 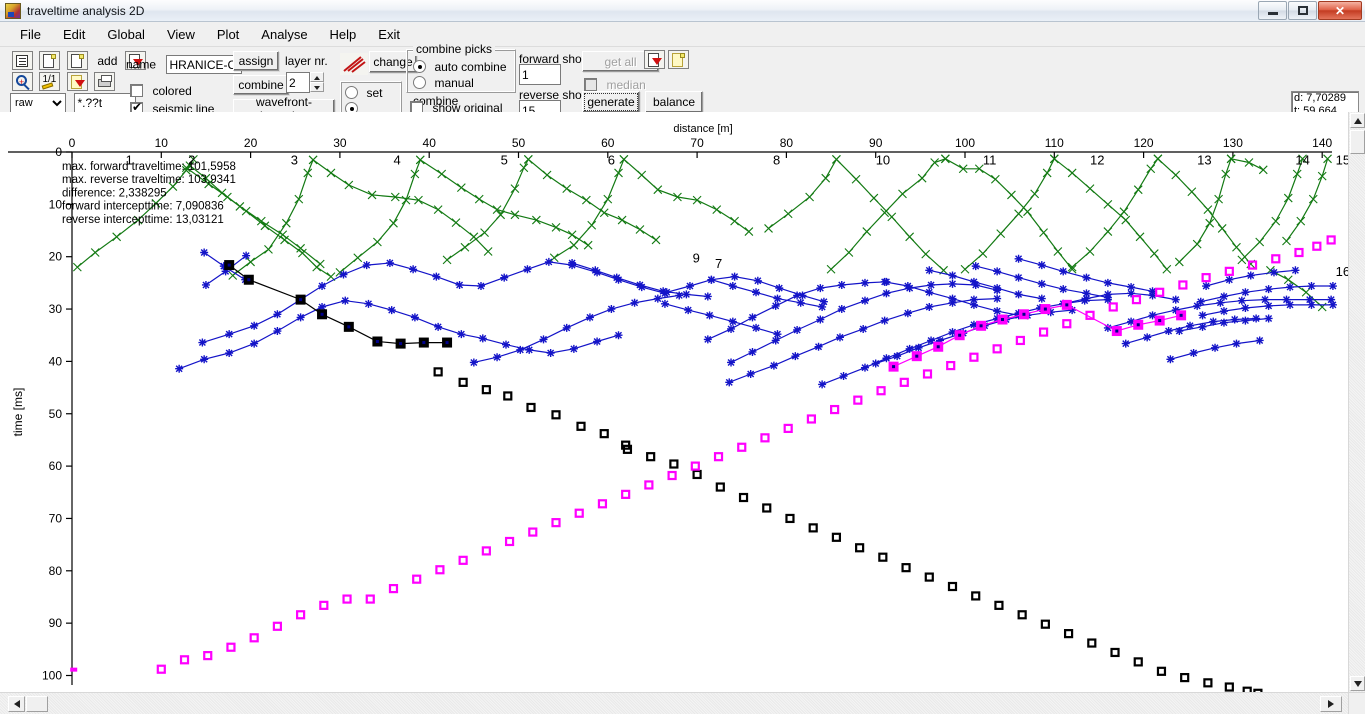 I want to click on export-save-icon, so click(x=654, y=59).